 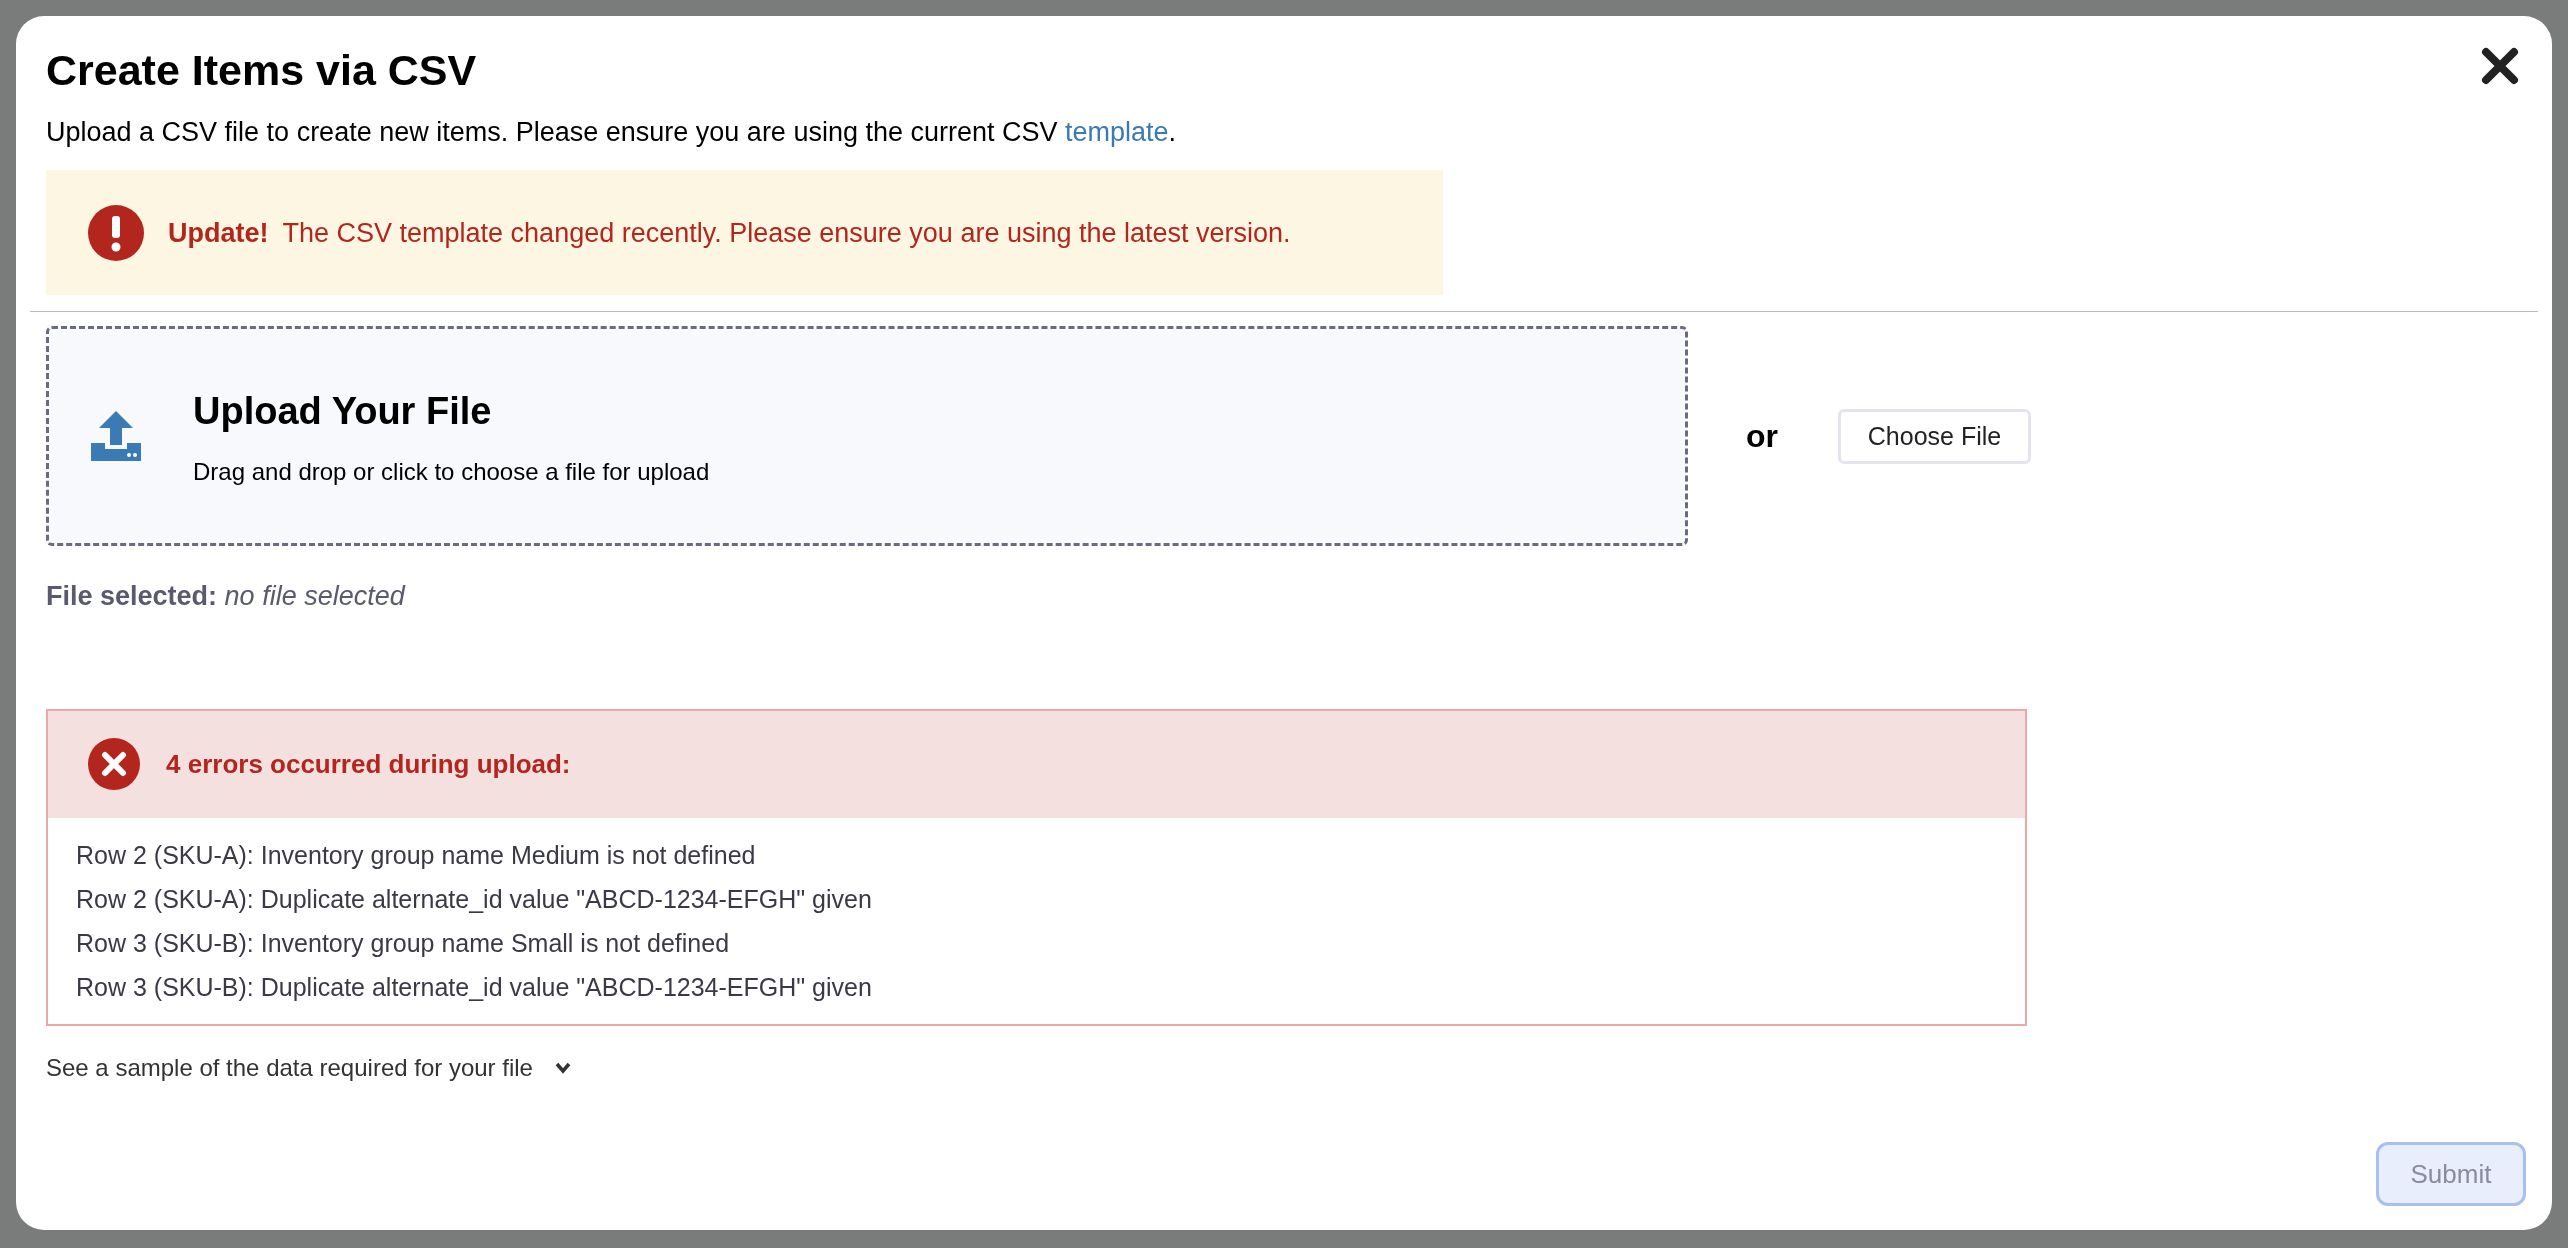 I want to click on choose-file-button: Choose File, so click(x=1934, y=436).